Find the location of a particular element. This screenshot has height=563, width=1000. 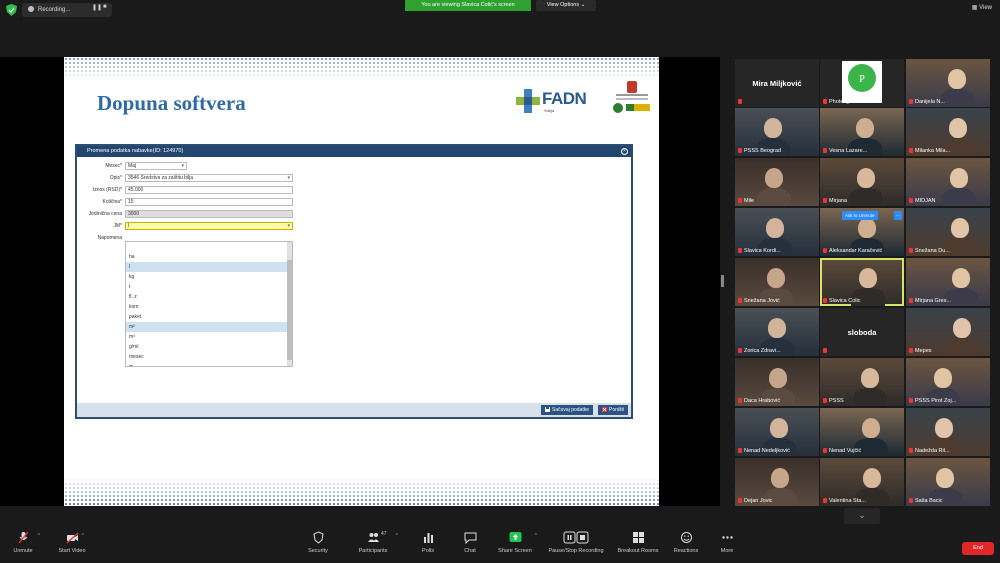

participant-name-label: Daca Hrabović is located at coordinates (759, 401).